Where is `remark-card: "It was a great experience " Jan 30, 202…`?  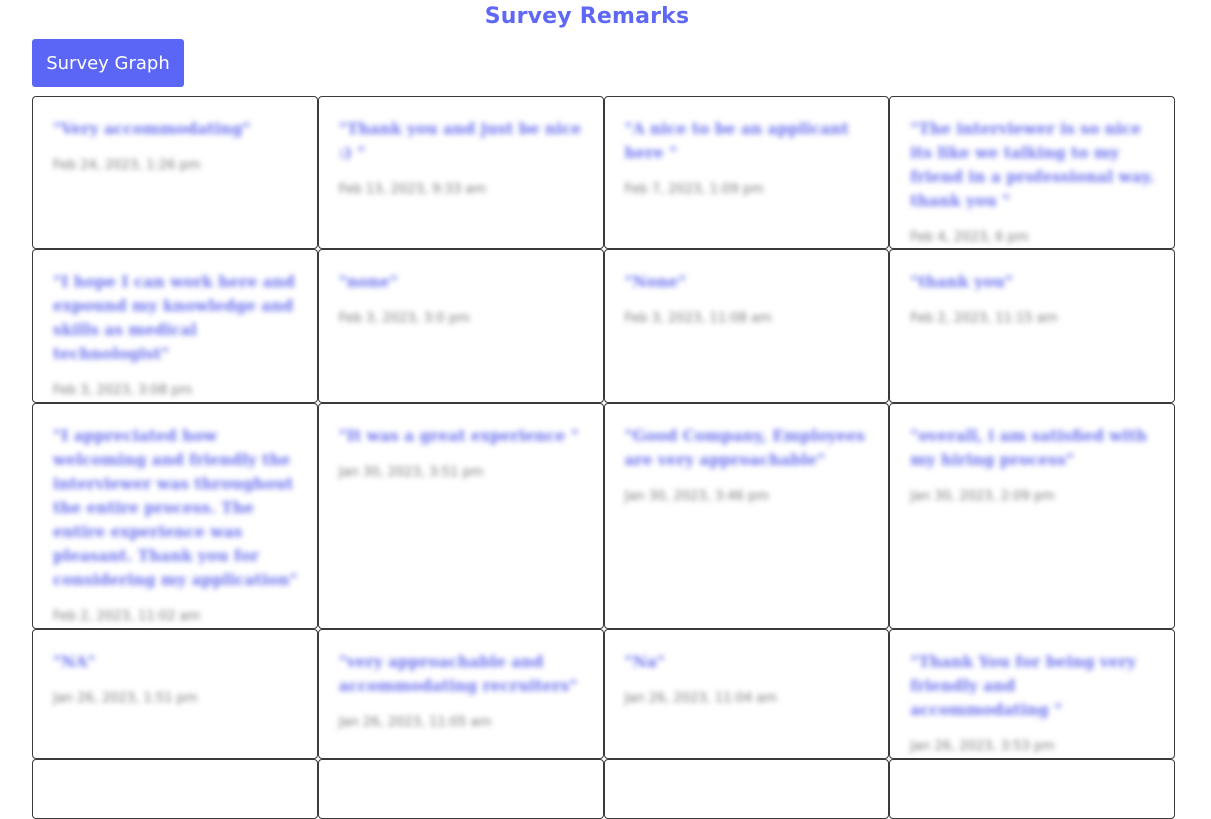 remark-card: "It was a great experience " Jan 30, 202… is located at coordinates (460, 516).